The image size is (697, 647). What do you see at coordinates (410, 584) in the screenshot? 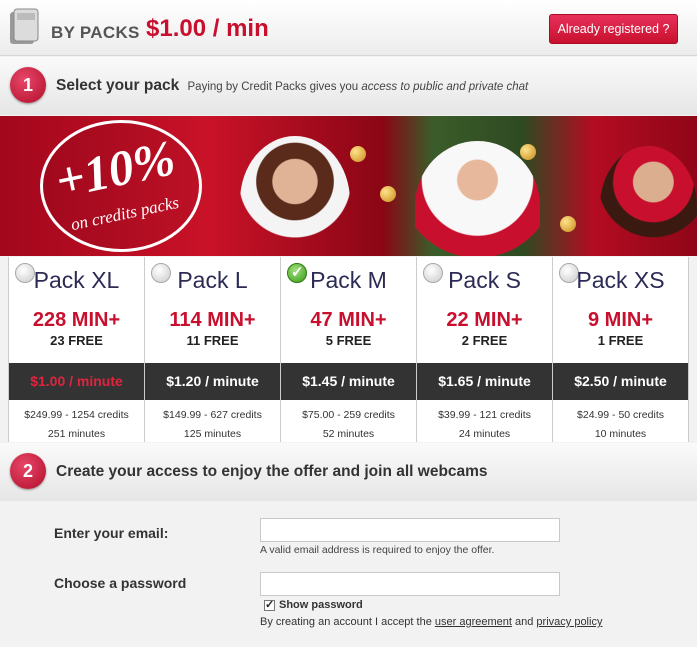
I see `password-field` at bounding box center [410, 584].